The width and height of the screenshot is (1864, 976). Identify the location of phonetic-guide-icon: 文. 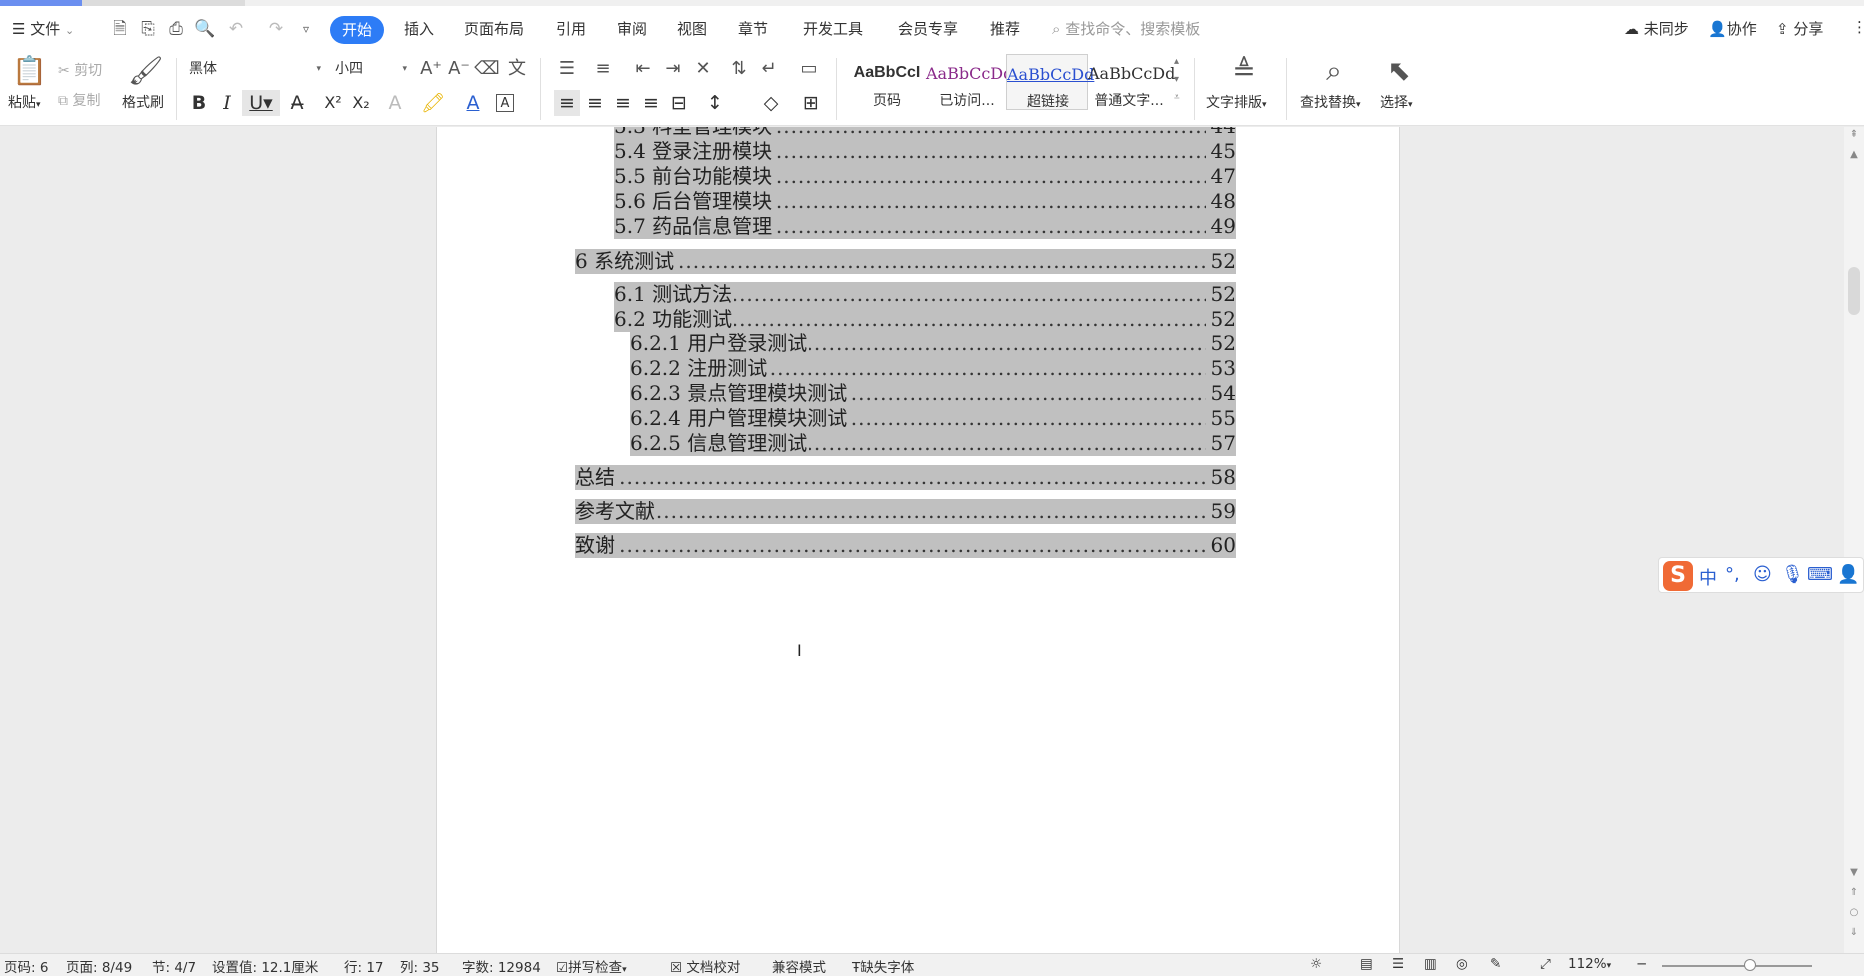
(517, 69).